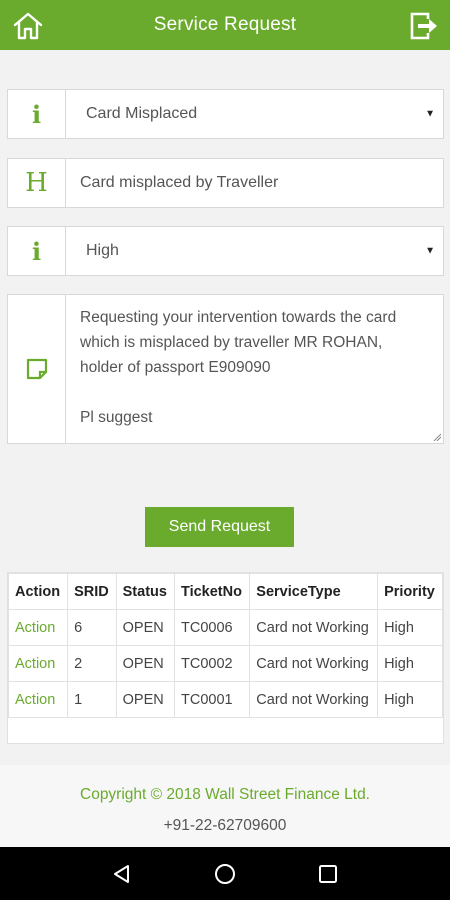  I want to click on priority-select: i High ▼, so click(225, 251).